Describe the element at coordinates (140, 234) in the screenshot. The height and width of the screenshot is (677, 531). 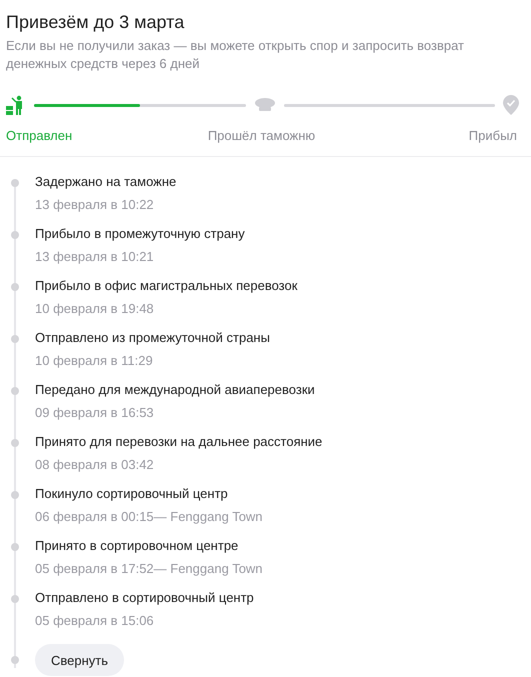
I see `event-status: Прибыло в промежуточную страну` at that location.